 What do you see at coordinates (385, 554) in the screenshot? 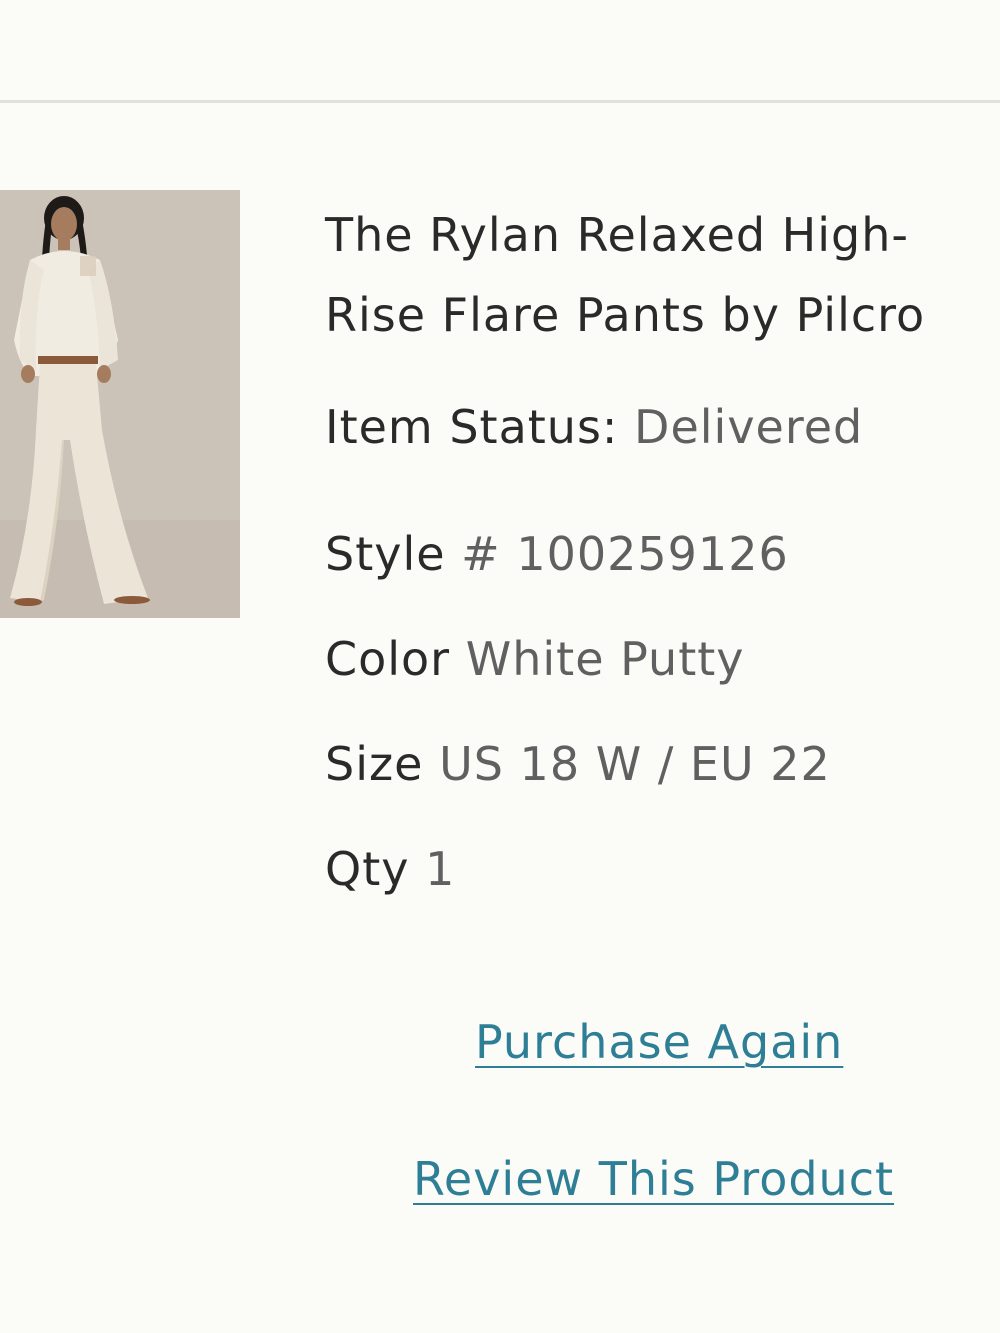
I see `style-label: Style` at bounding box center [385, 554].